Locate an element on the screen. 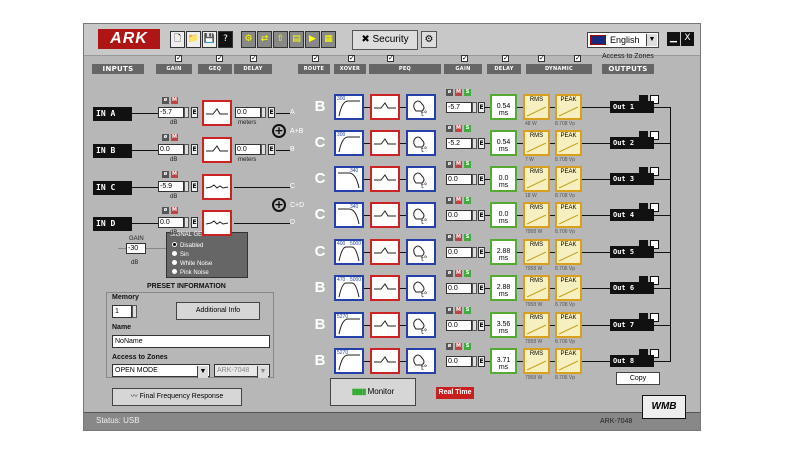 The height and width of the screenshot is (460, 790). save-icon: 💾 is located at coordinates (209, 39).